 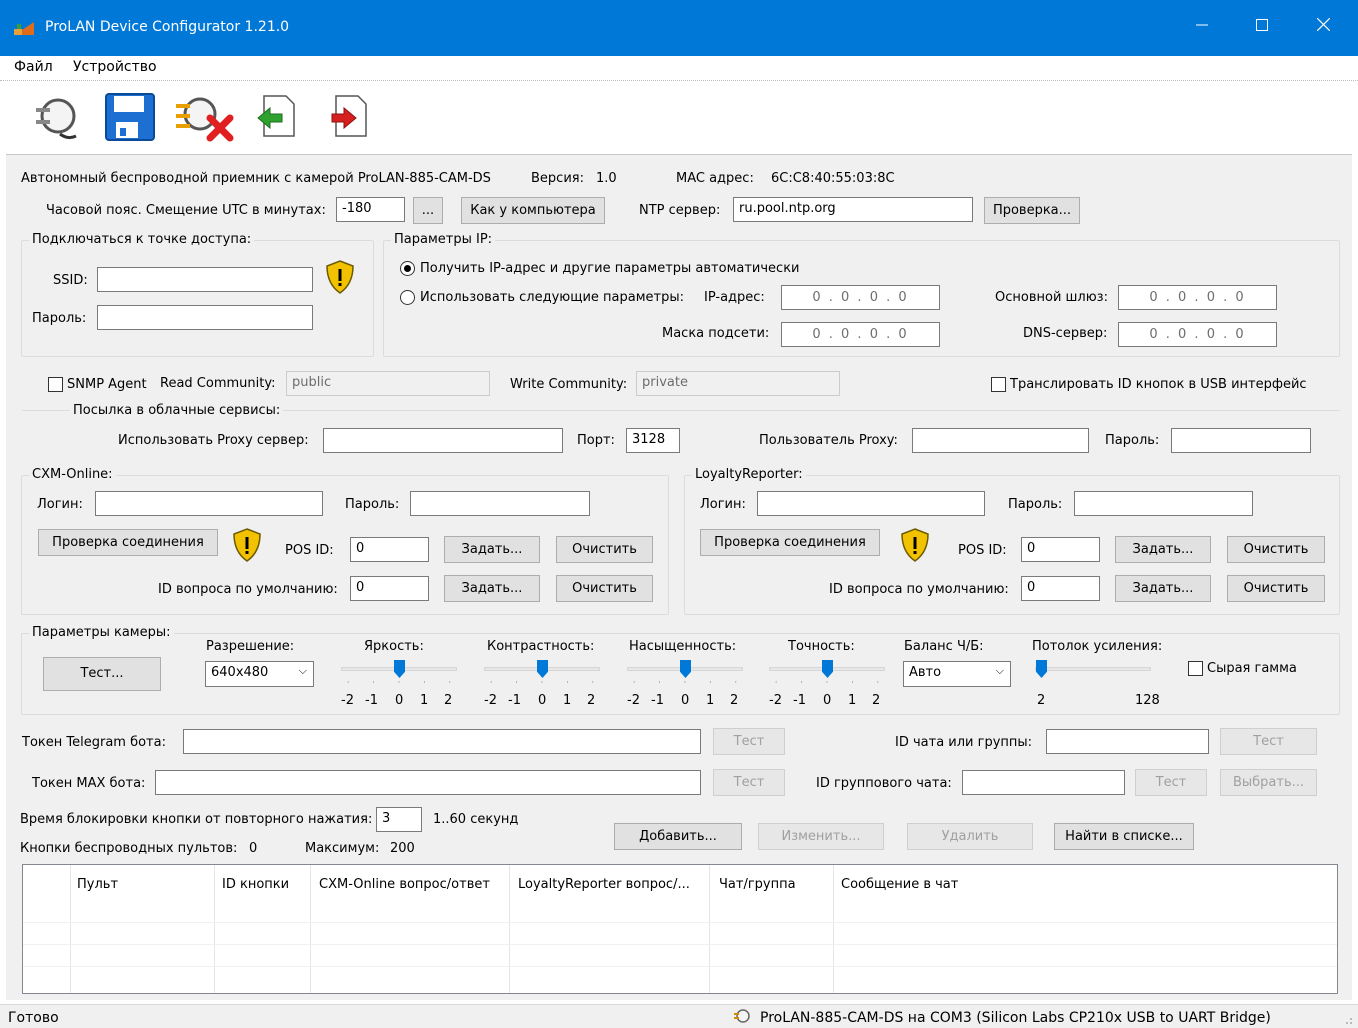 What do you see at coordinates (1268, 741) in the screenshot?
I see `telegram-chat-test-button: Тест` at bounding box center [1268, 741].